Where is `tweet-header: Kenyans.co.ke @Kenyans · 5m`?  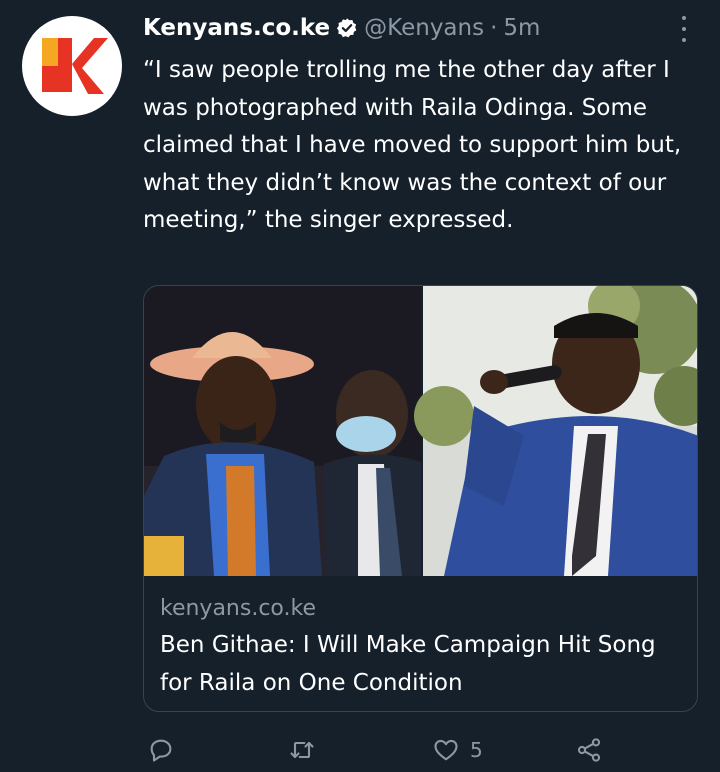
tweet-header: Kenyans.co.ke @Kenyans · 5m is located at coordinates (341, 28).